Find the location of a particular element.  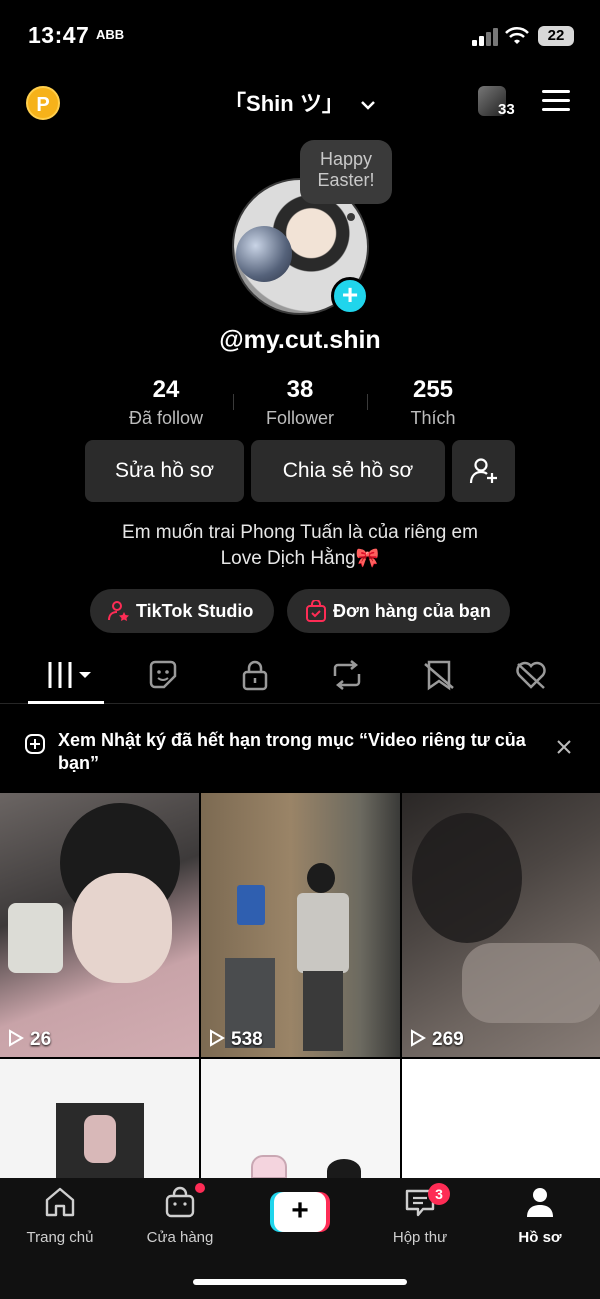

stat-label: Follower is located at coordinates (300, 418).